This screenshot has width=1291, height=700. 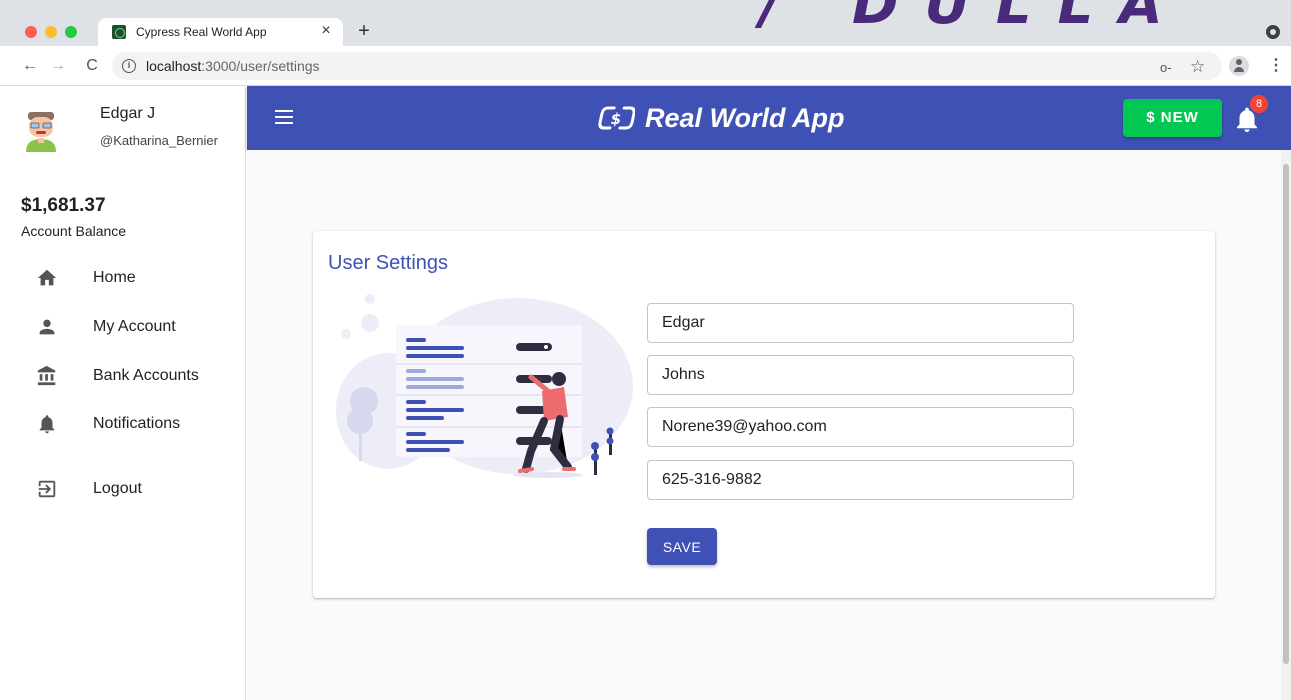 I want to click on sidebar-item-label: My Account, so click(x=134, y=326).